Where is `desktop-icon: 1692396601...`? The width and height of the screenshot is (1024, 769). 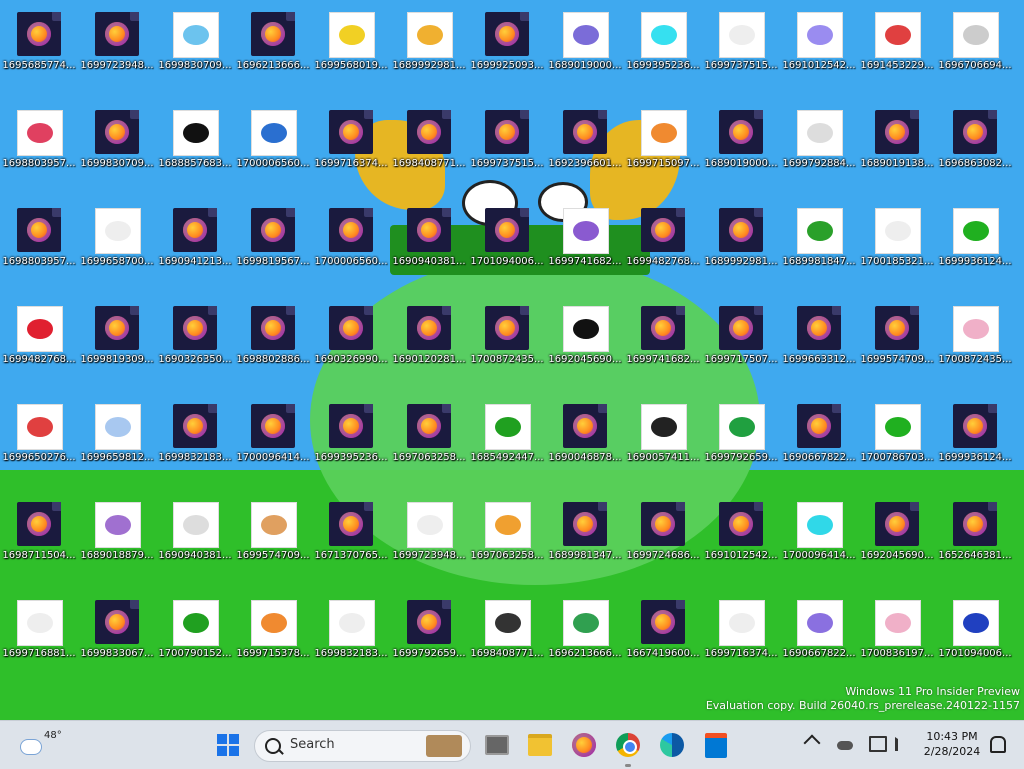 desktop-icon: 1692396601... is located at coordinates (585, 144).